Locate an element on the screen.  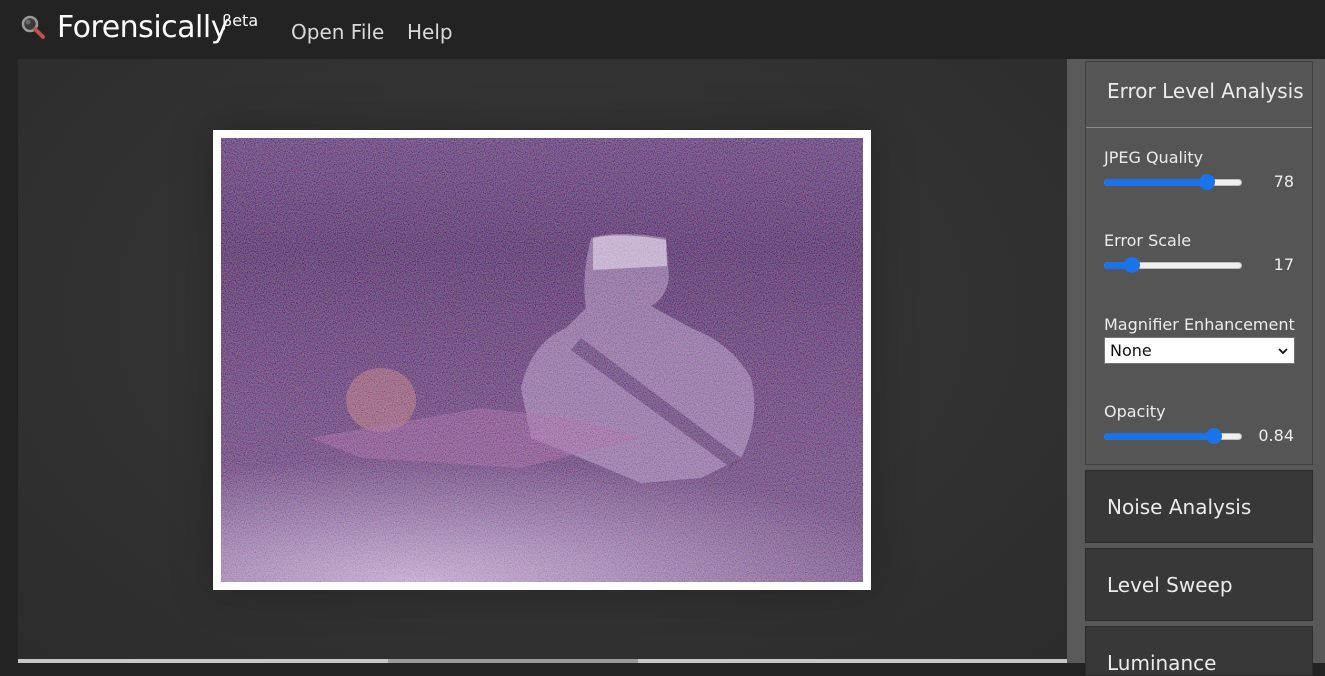
sidebar-scrollbar is located at coordinates (1075, 361).